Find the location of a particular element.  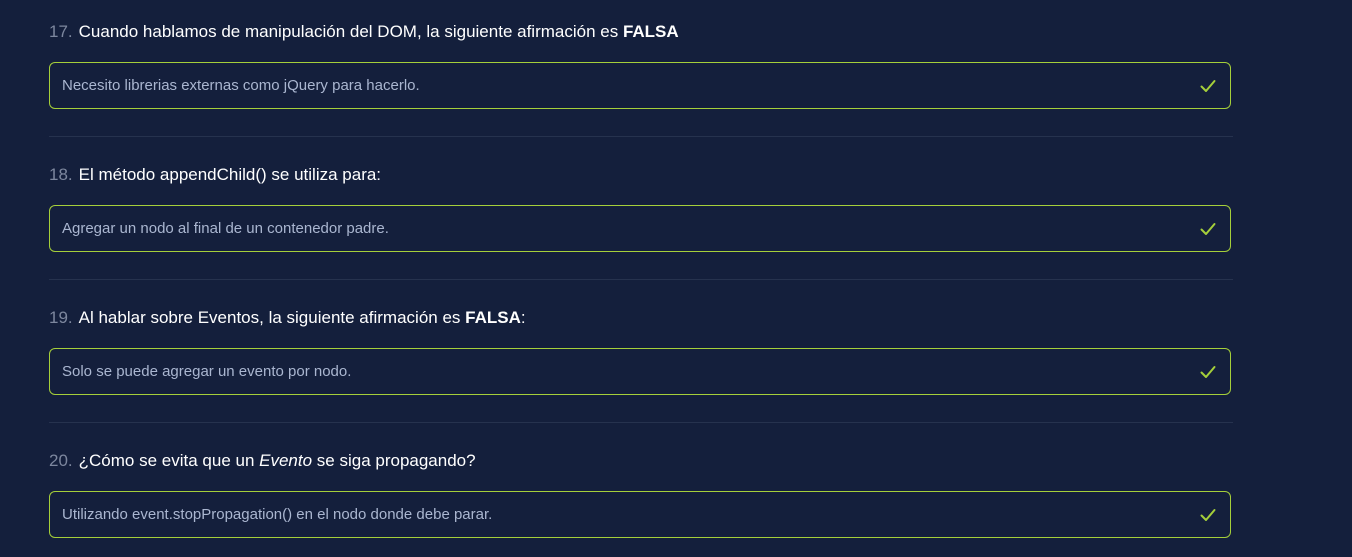

question-text-suffix: se siga propagando? is located at coordinates (394, 460).